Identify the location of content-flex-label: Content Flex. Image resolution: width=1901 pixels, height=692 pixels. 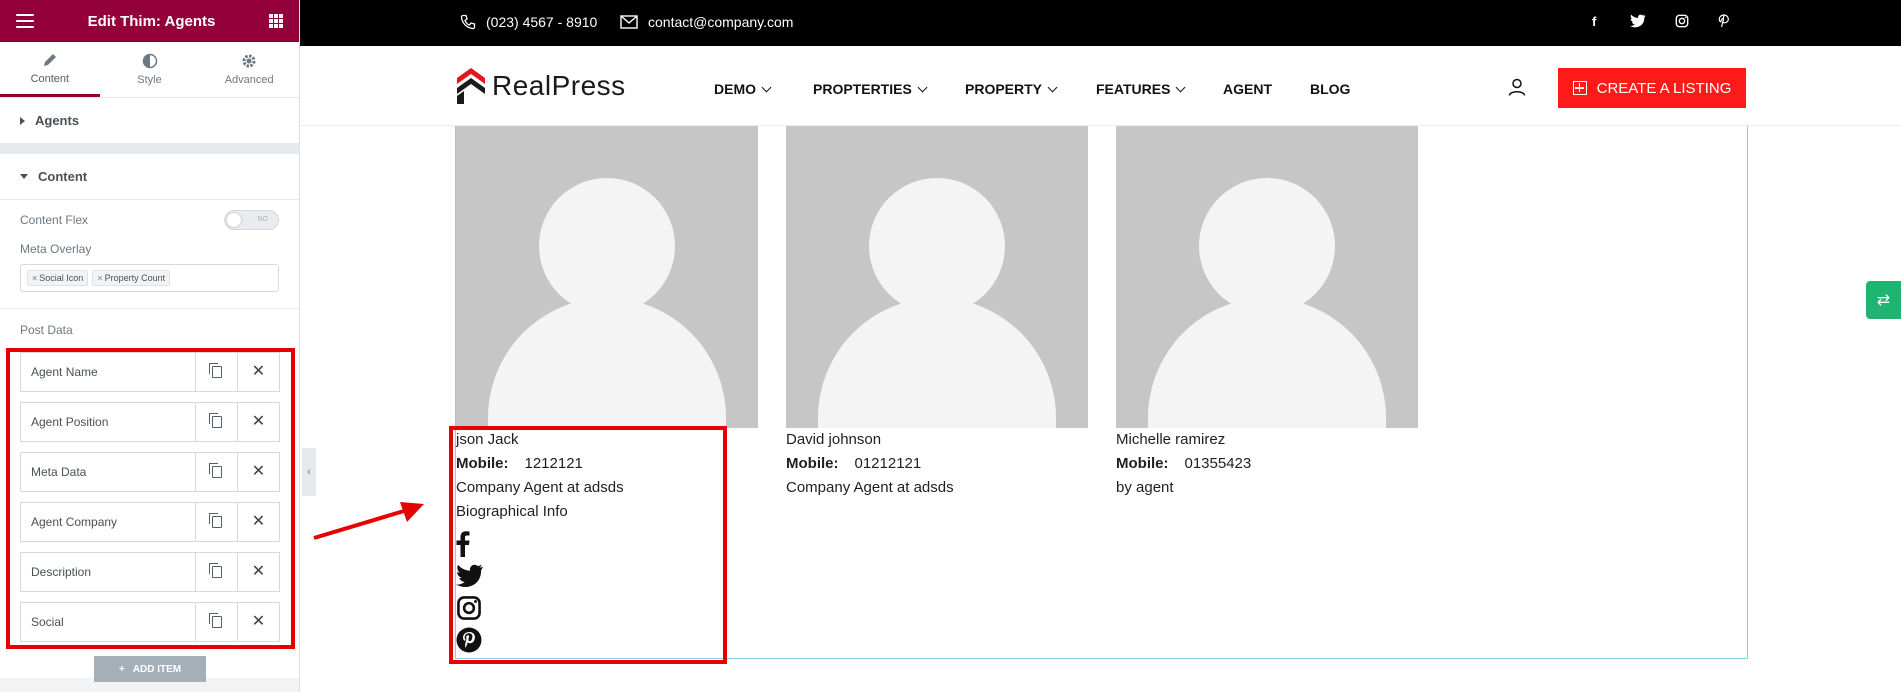
(54, 220).